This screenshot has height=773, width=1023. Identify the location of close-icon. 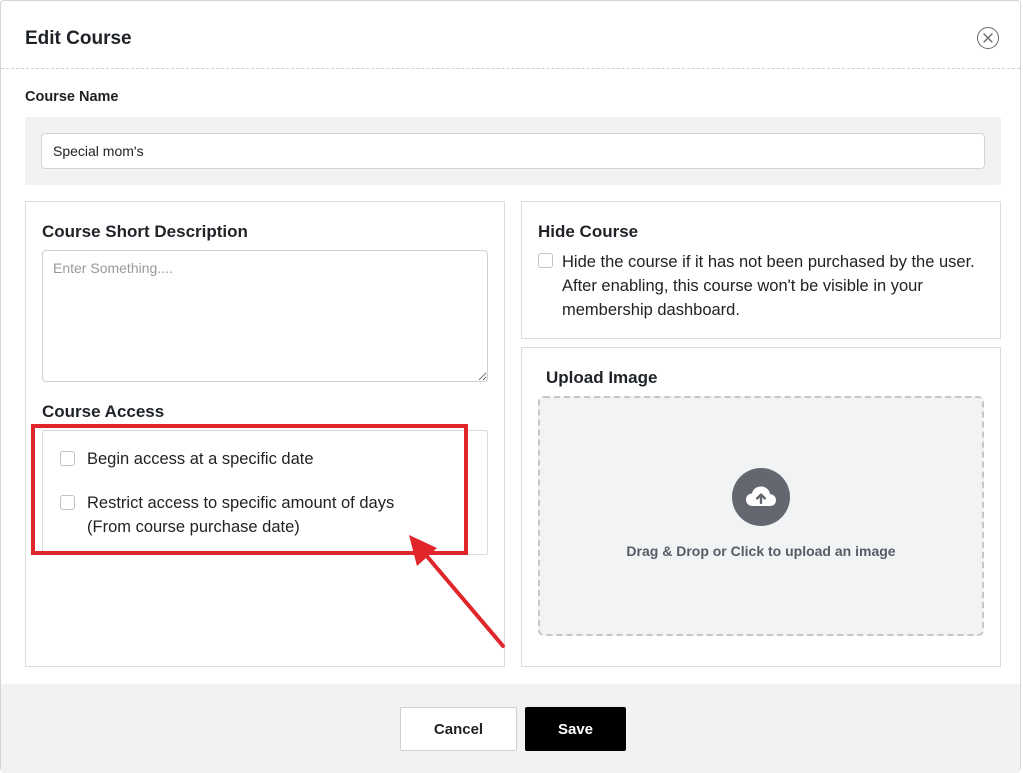
(988, 38).